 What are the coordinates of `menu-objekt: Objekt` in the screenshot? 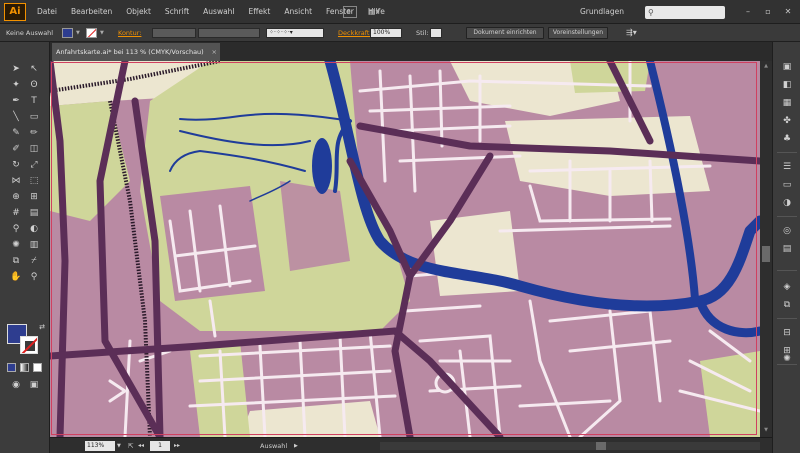 It's located at (138, 12).